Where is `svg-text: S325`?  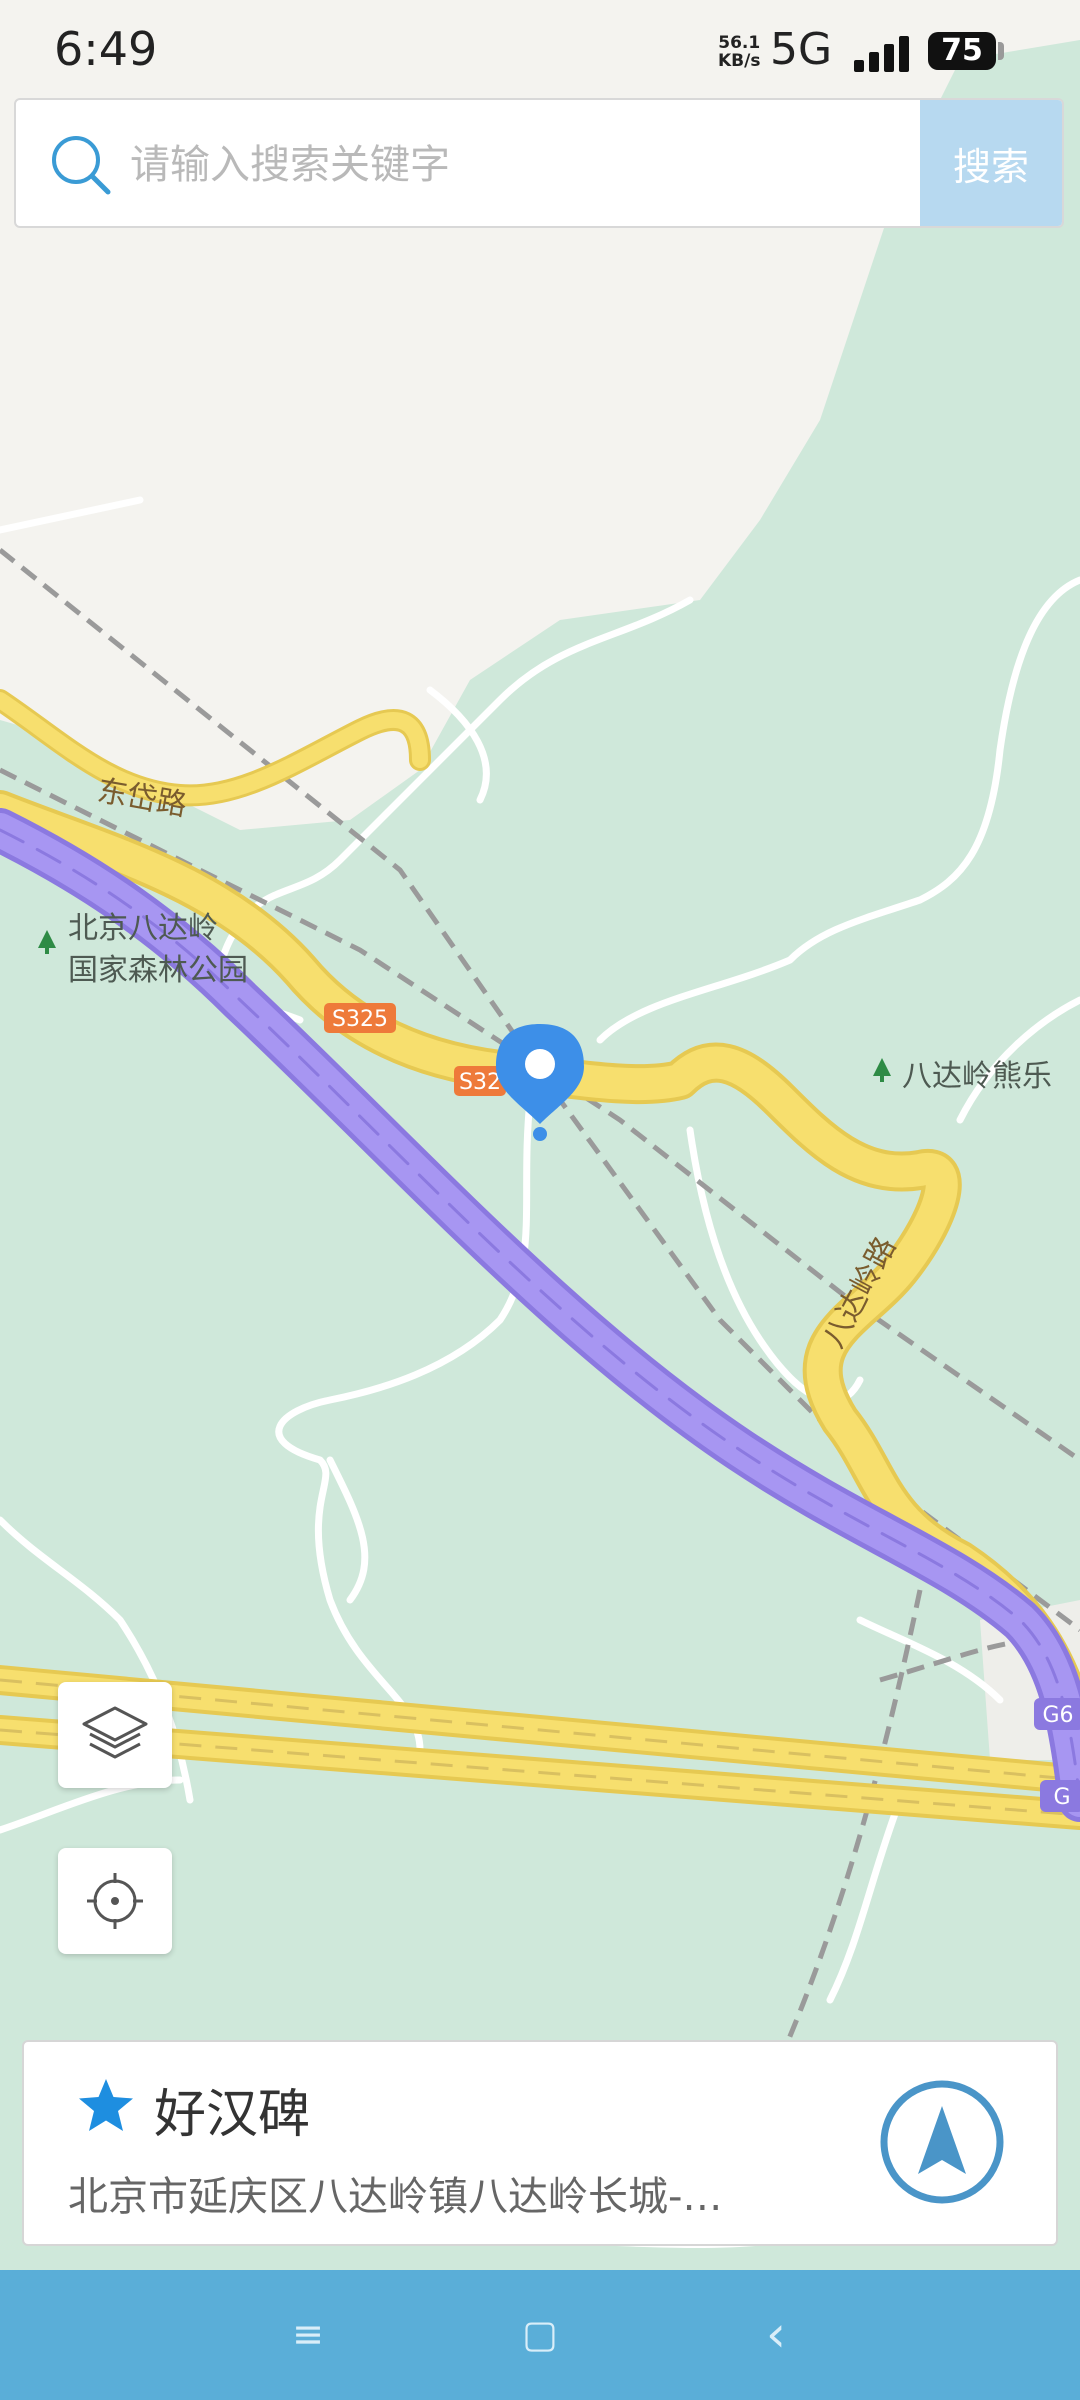
svg-text: S325 is located at coordinates (360, 1019).